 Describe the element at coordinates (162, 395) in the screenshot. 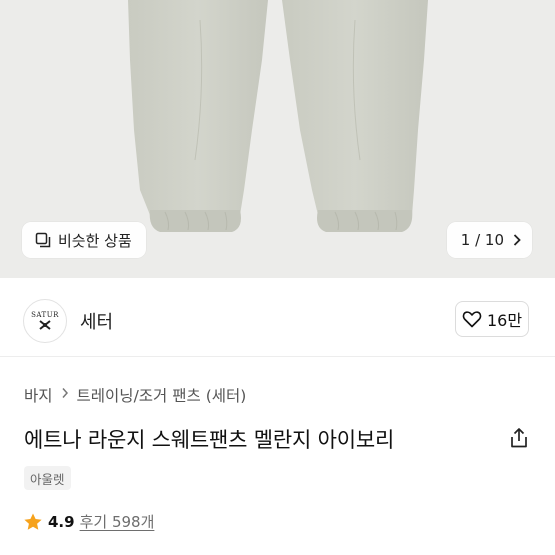

I see `breadcrumb-item-category: 트레이닝/조거 팬츠 (세터)` at that location.